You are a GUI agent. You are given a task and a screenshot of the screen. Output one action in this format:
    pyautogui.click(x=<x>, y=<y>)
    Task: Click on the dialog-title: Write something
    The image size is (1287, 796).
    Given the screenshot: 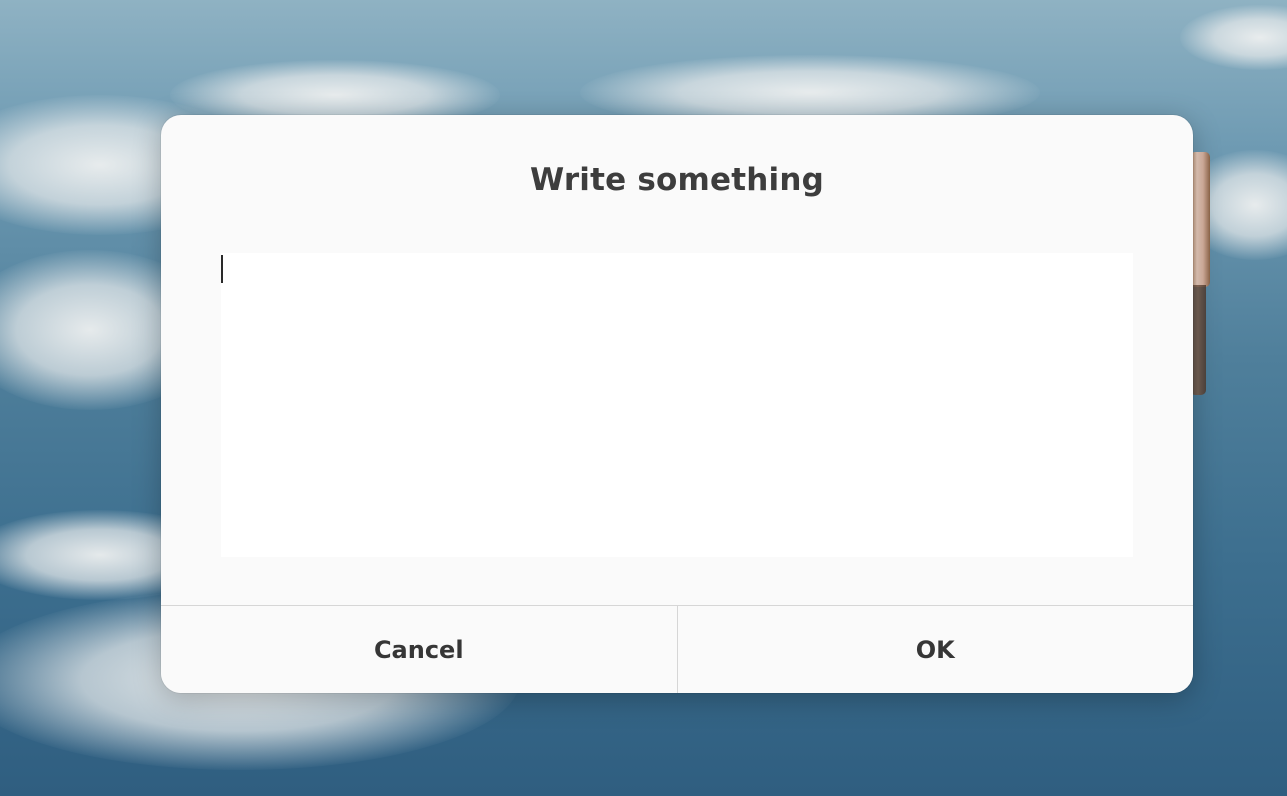 What is the action you would take?
    pyautogui.click(x=677, y=180)
    